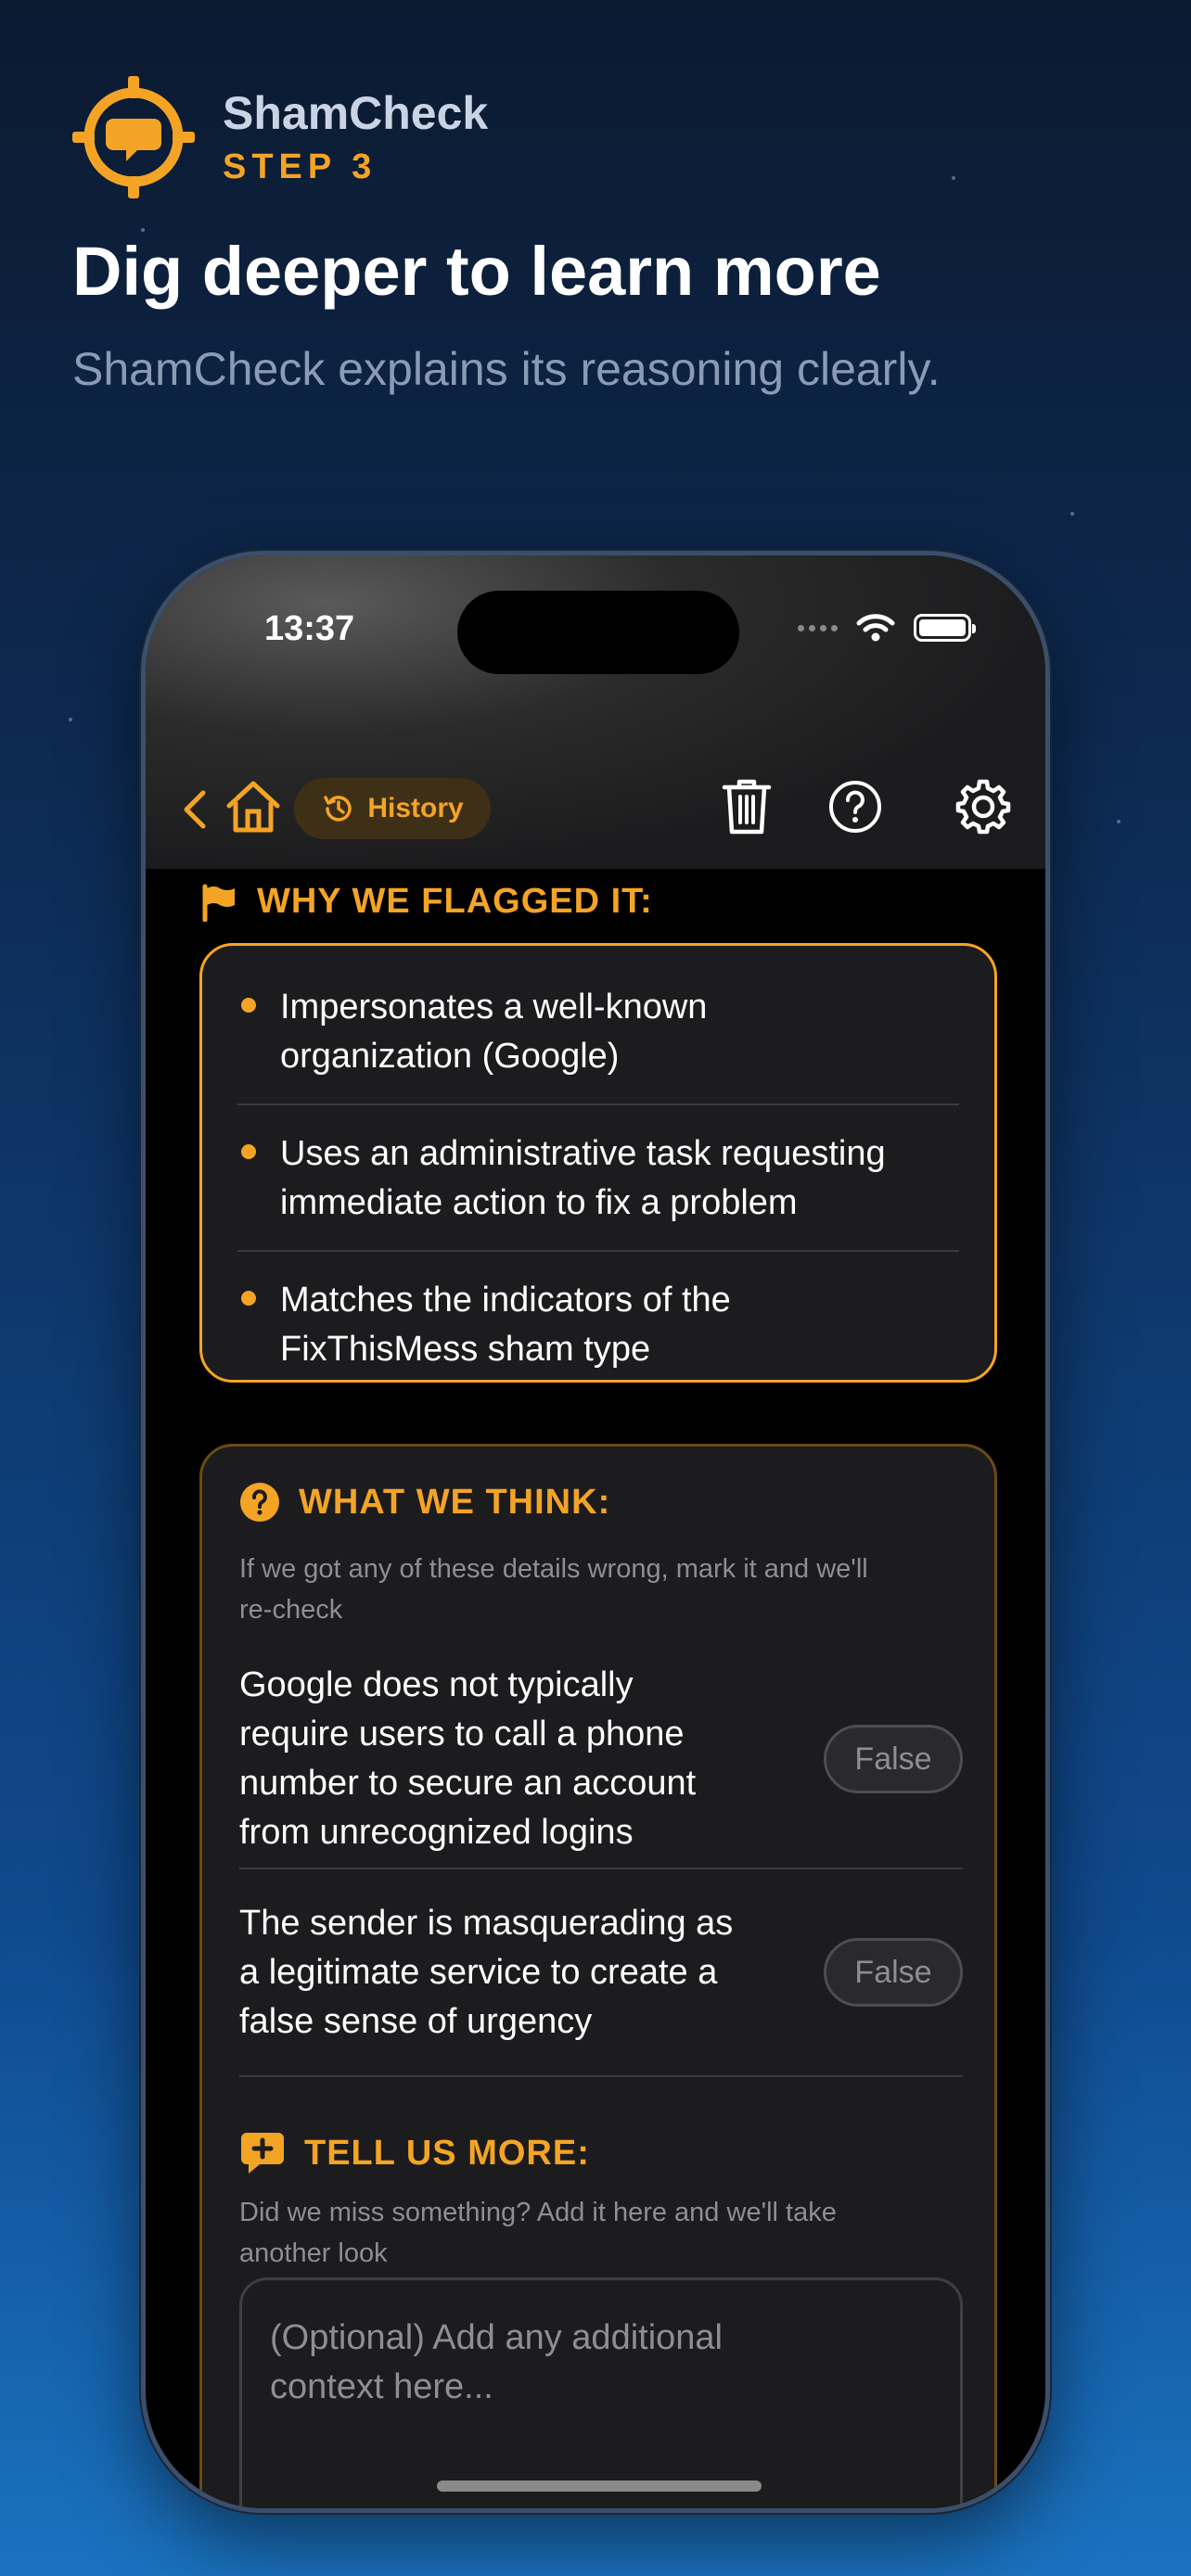 This screenshot has width=1191, height=2576. What do you see at coordinates (747, 806) in the screenshot?
I see `trash-icon` at bounding box center [747, 806].